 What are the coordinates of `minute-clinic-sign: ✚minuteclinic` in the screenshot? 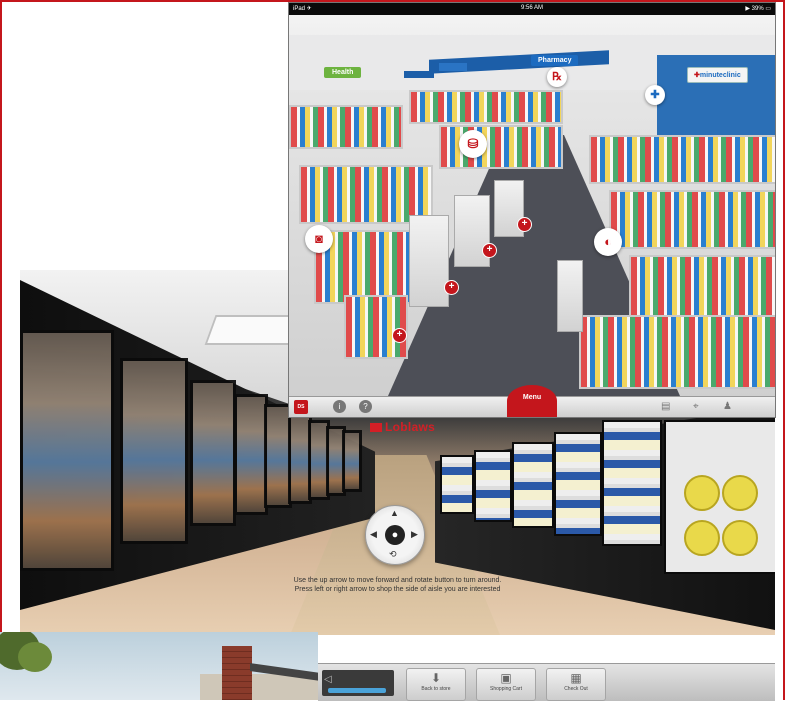 It's located at (717, 75).